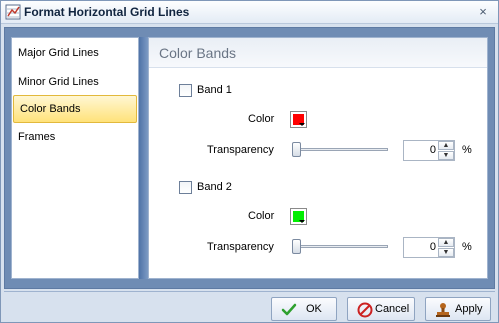  Describe the element at coordinates (214, 90) in the screenshot. I see `band1-label: Band 1` at that location.